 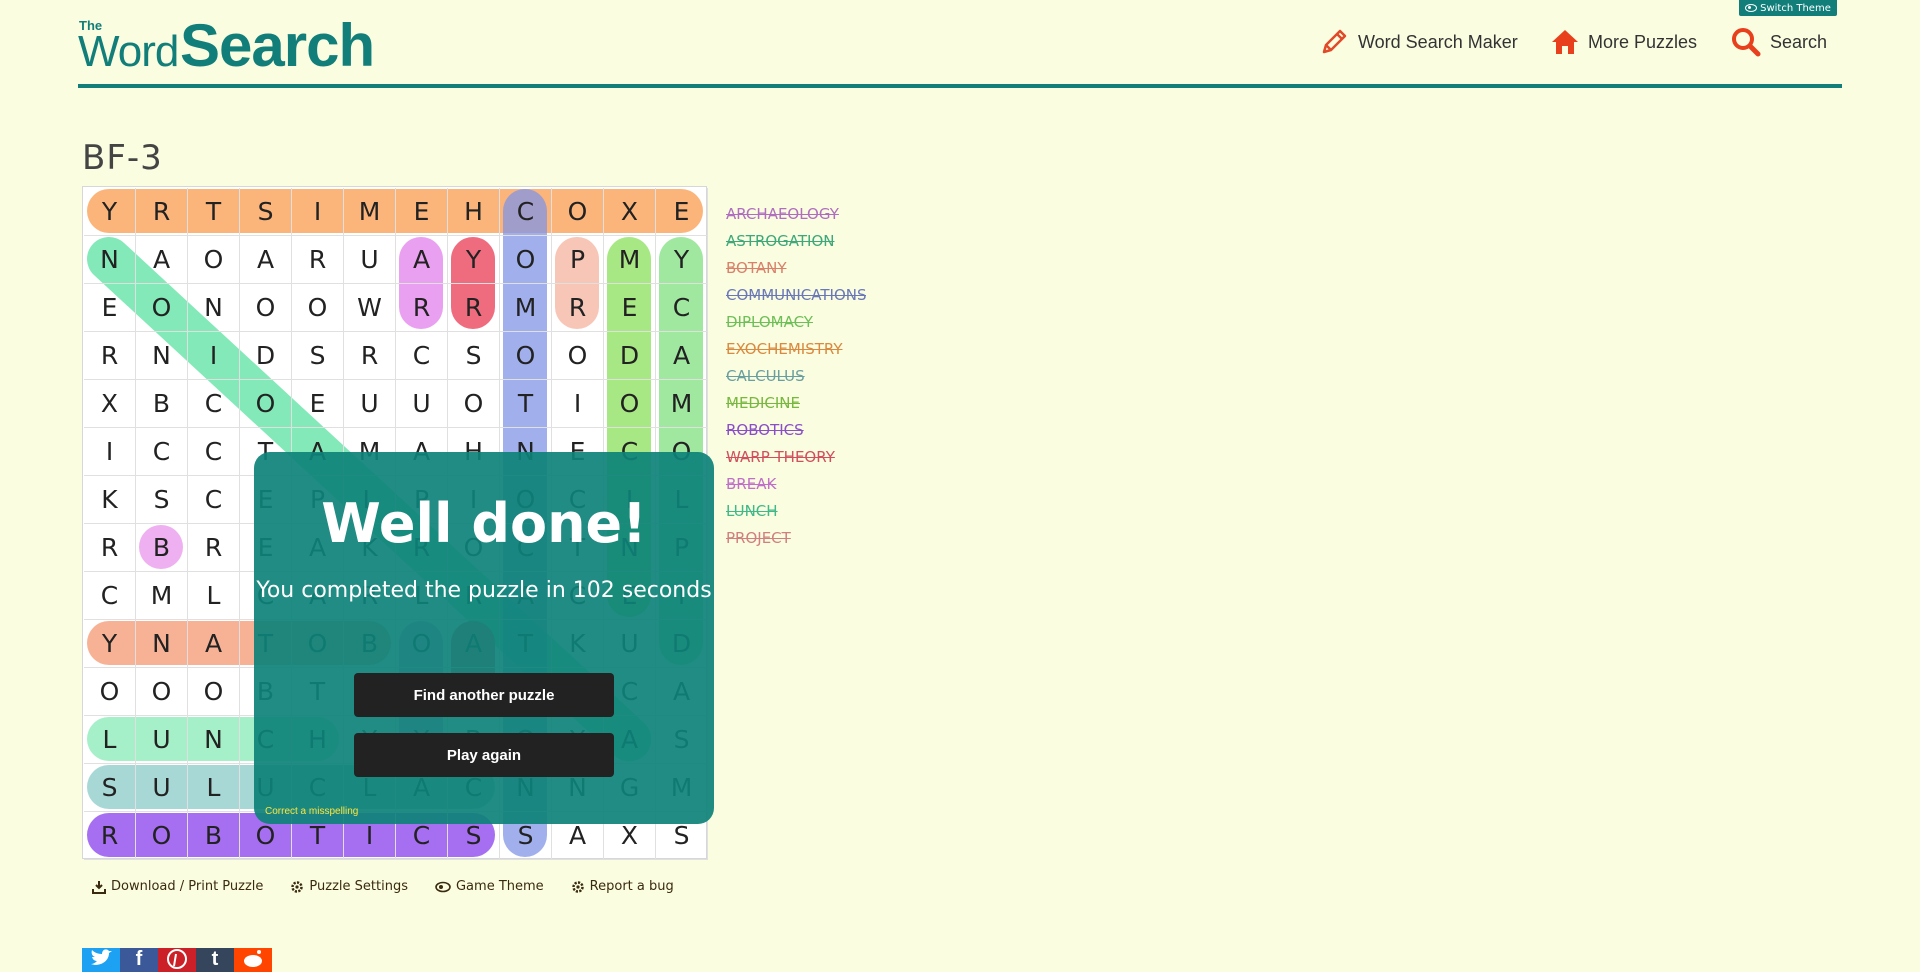 What do you see at coordinates (139, 960) in the screenshot?
I see `facebook-share-icon: f` at bounding box center [139, 960].